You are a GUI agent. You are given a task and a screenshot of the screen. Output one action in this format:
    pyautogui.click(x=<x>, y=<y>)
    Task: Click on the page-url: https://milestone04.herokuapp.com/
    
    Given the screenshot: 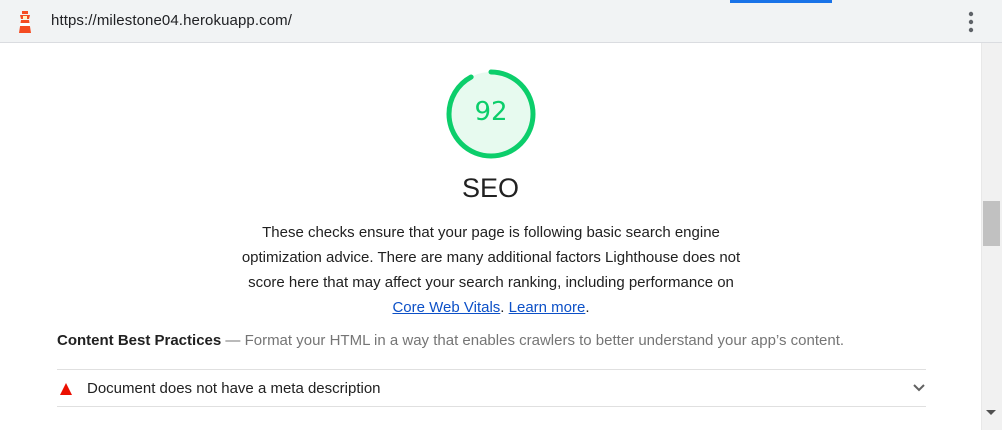 What is the action you would take?
    pyautogui.click(x=171, y=20)
    